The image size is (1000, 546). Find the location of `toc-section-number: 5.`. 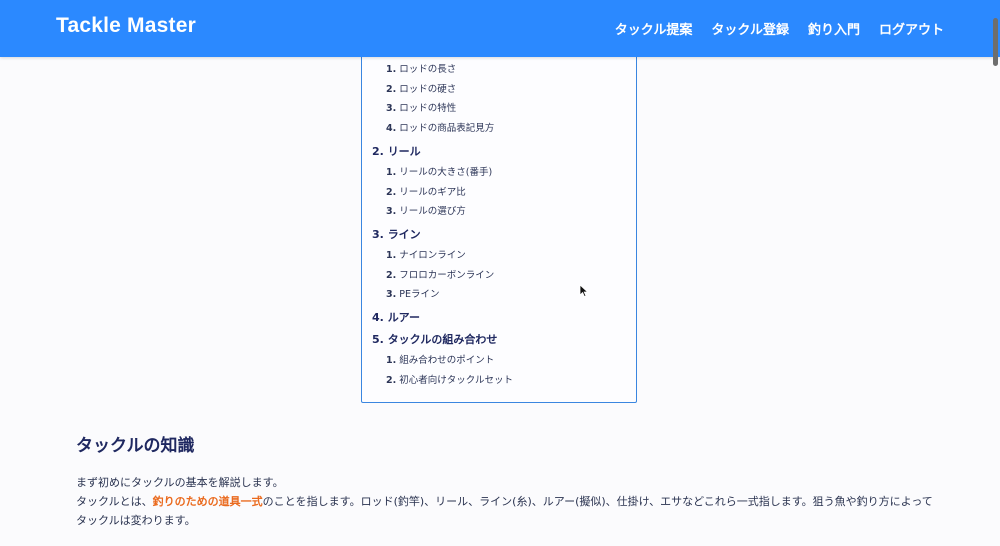

toc-section-number: 5. is located at coordinates (378, 339).